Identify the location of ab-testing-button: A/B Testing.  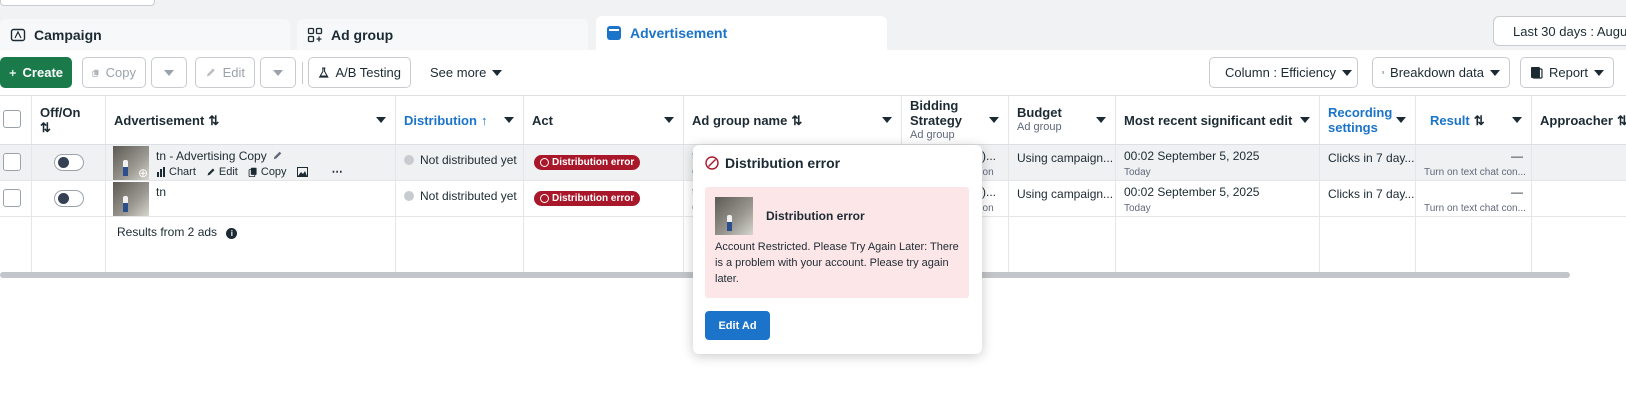
(359, 72).